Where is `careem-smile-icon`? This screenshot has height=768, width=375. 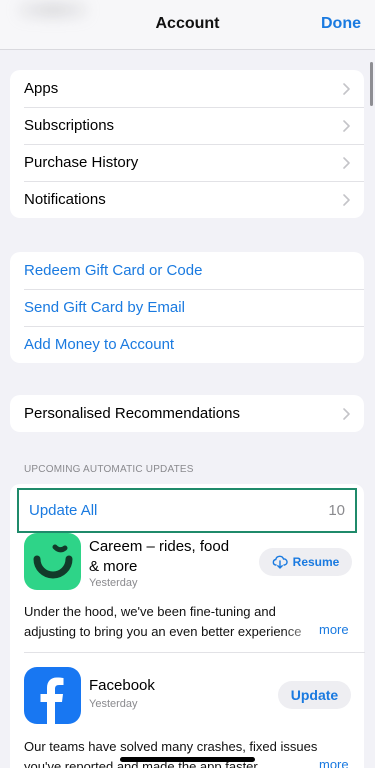
careem-smile-icon is located at coordinates (52, 561).